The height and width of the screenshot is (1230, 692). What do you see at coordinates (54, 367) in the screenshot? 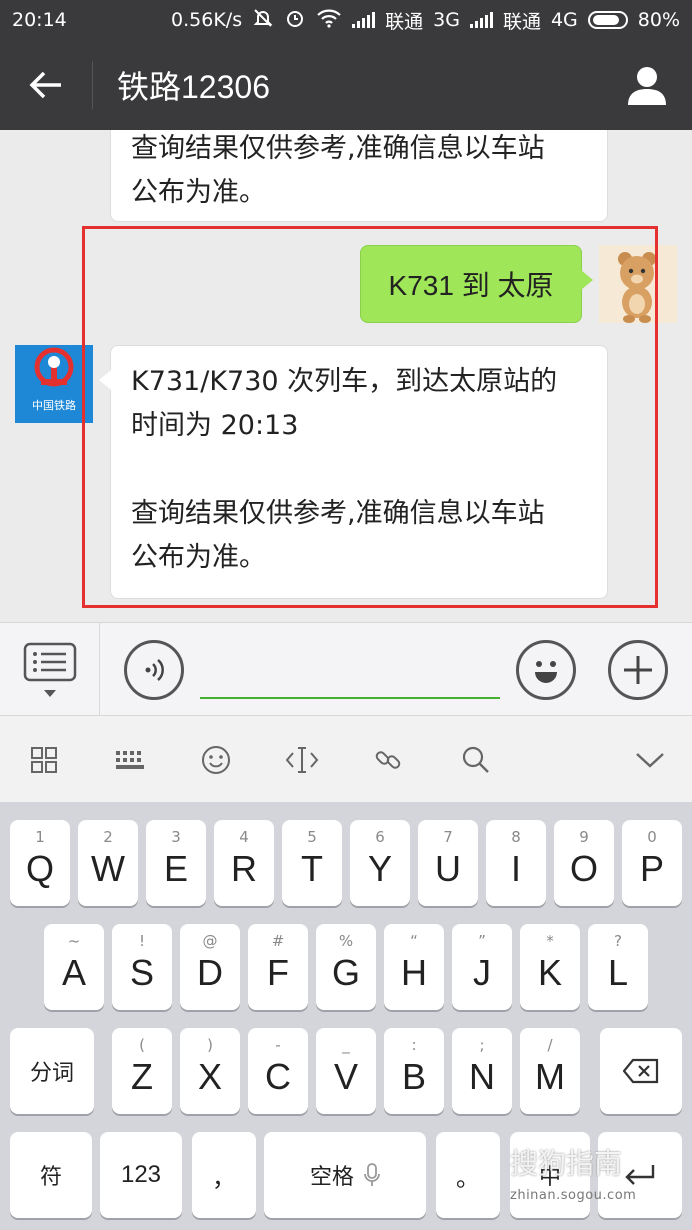
I see `china-railway-logo-icon` at bounding box center [54, 367].